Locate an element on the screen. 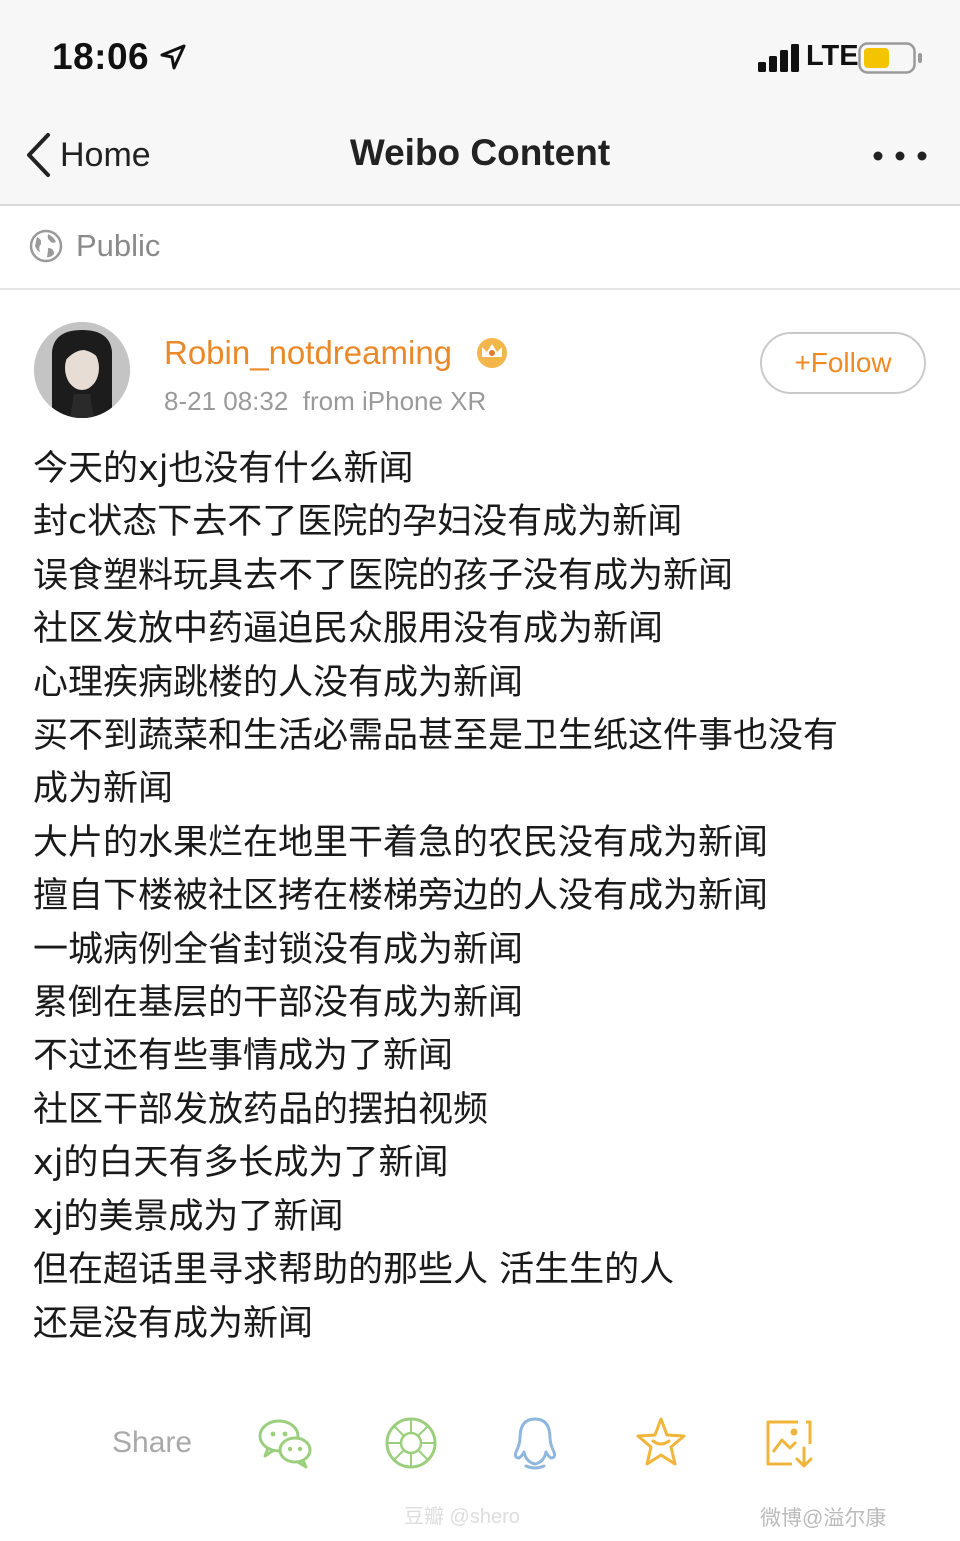  post-line: 擅自下楼被社区拷在楼梯旁边的人没有成为新闻 is located at coordinates (401, 896).